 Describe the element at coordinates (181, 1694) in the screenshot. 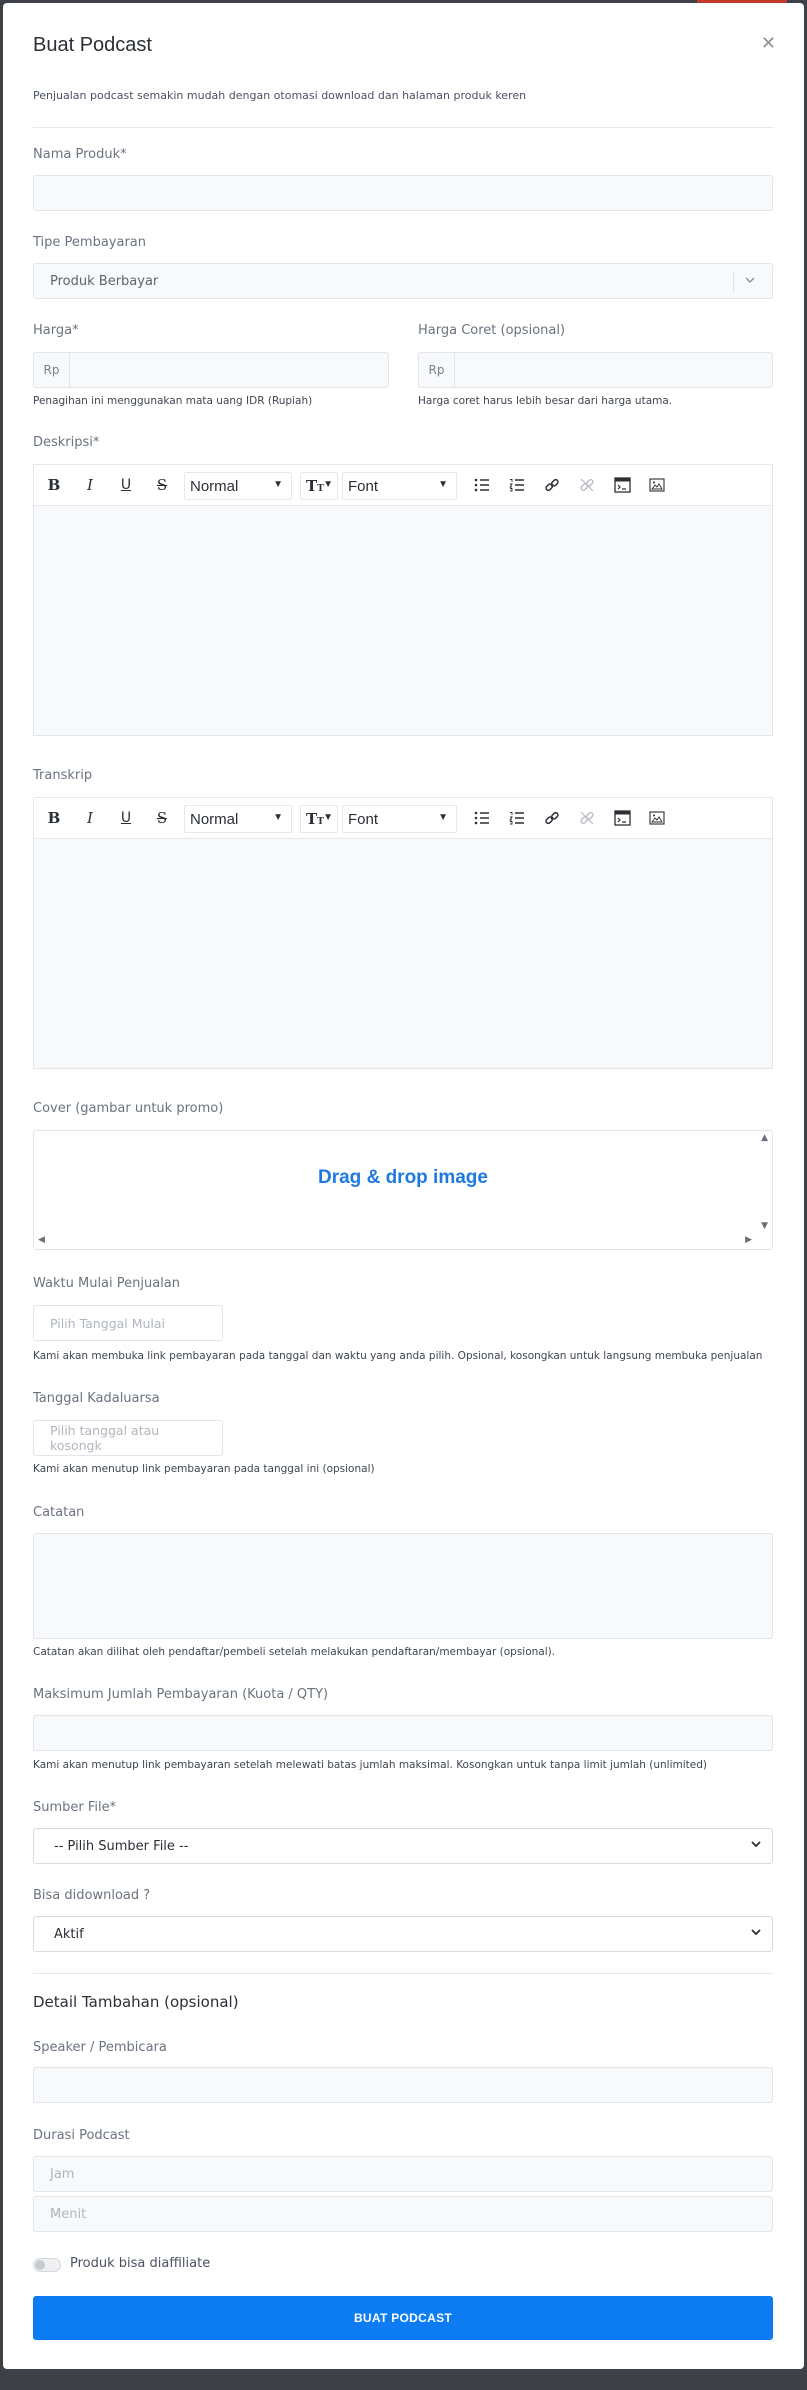

I see `quota-label: Maksimum Jumlah Pembayaran (Kuota / QTY)` at that location.